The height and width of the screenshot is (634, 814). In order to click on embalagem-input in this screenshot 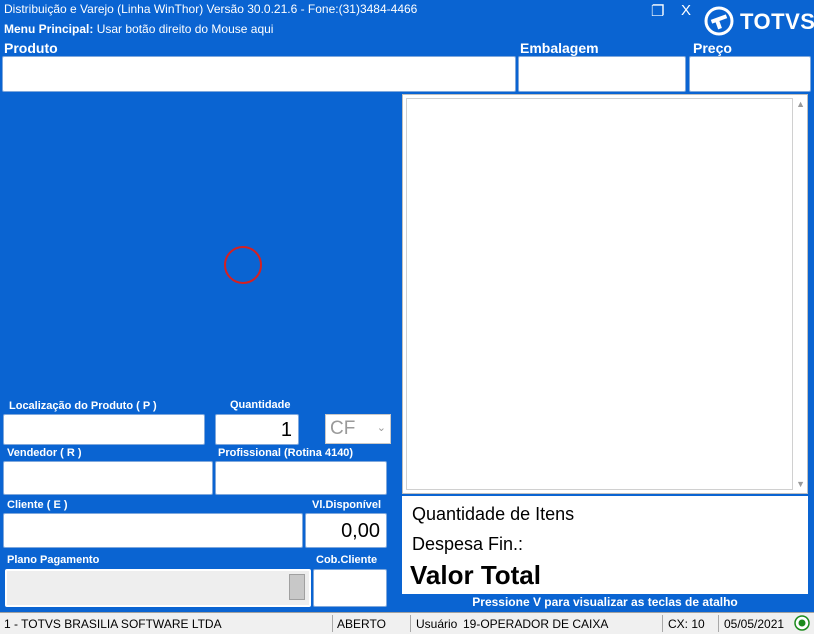, I will do `click(602, 74)`.